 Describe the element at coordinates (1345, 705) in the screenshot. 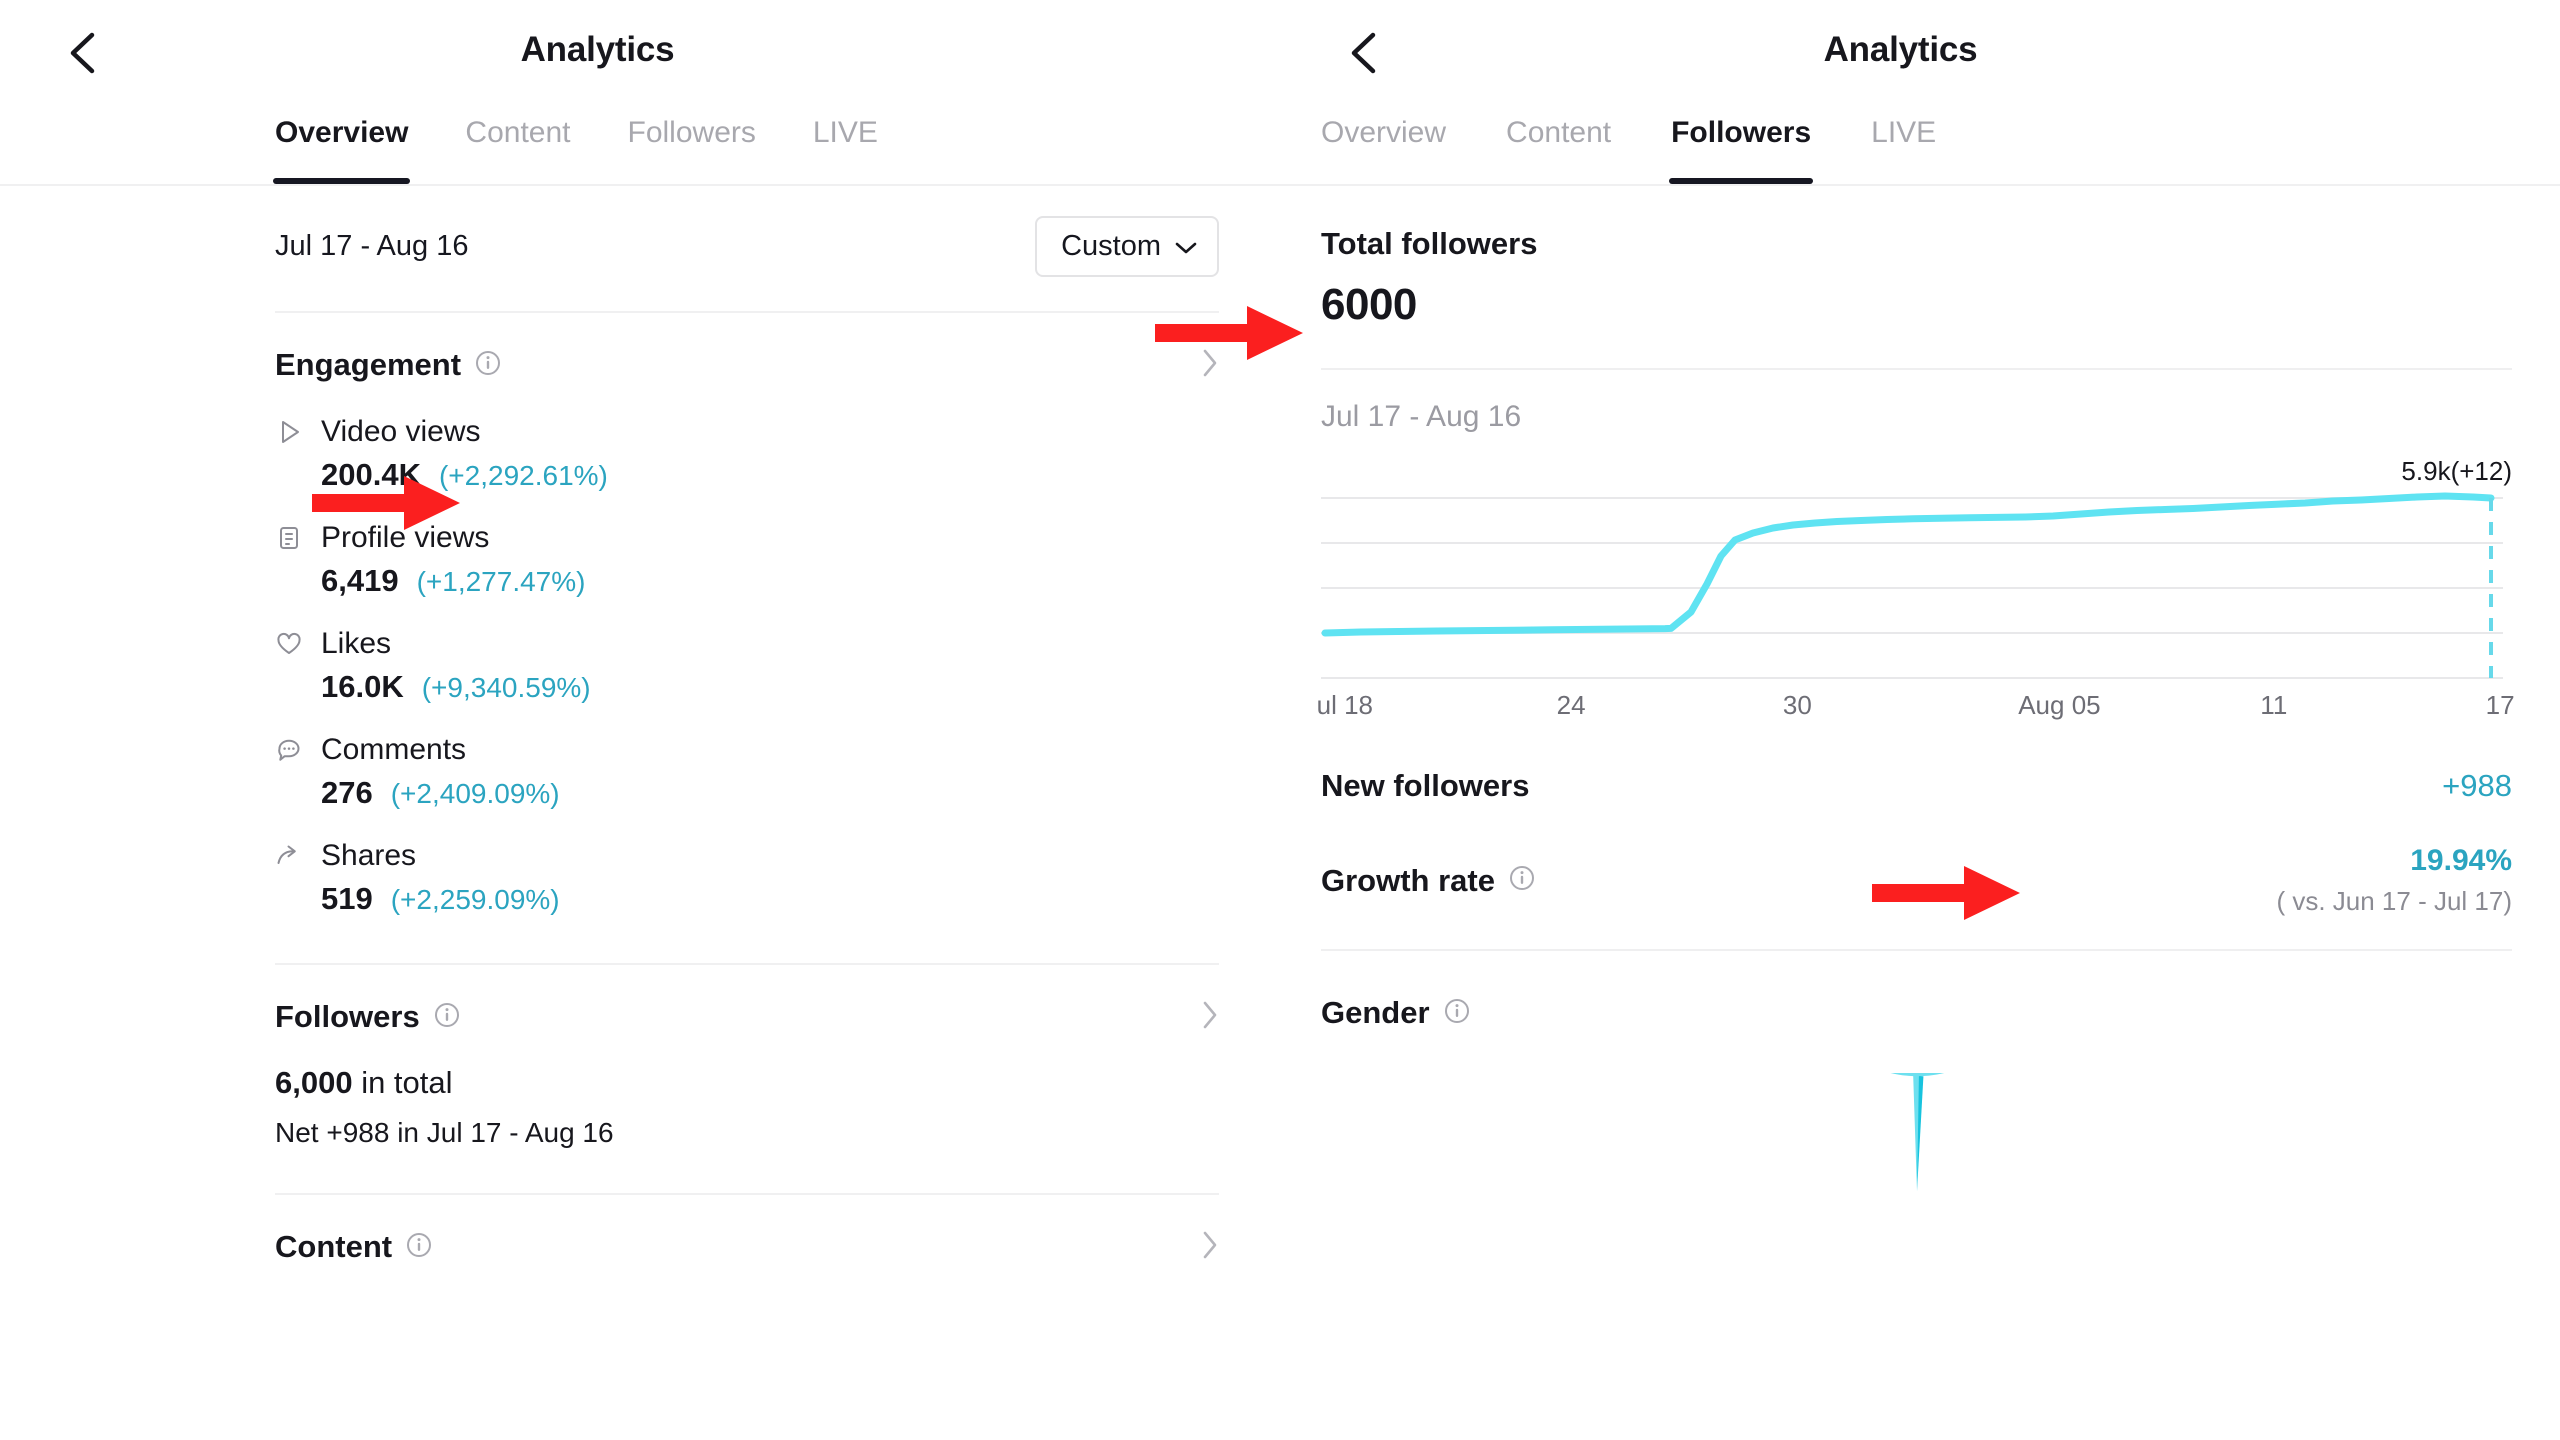

I see `xtick: ul 18` at that location.